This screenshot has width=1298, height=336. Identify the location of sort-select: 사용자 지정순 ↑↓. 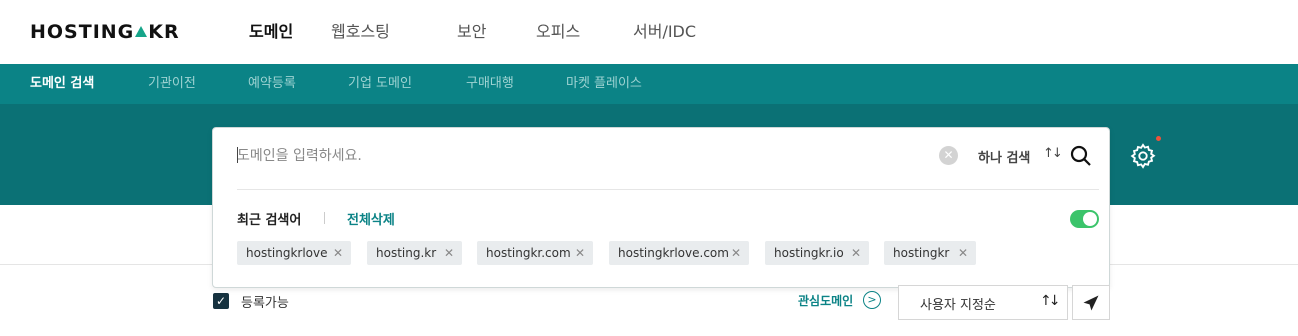
(983, 302).